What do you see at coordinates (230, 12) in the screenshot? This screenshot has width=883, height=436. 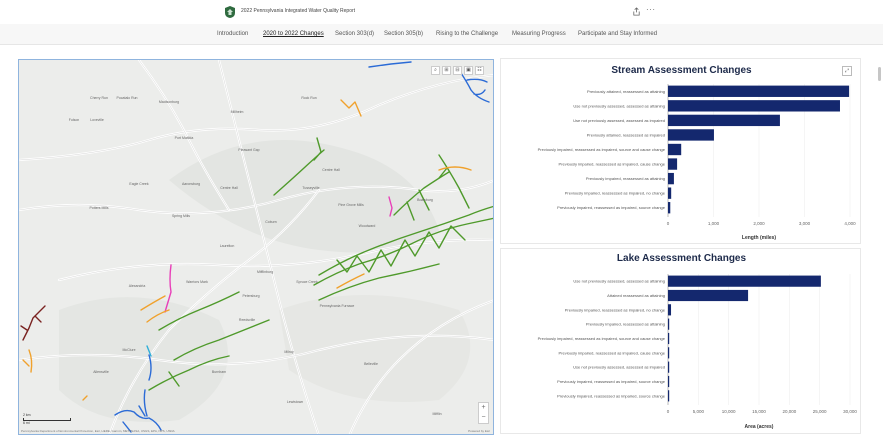 I see `pennsylvania-logo-icon` at bounding box center [230, 12].